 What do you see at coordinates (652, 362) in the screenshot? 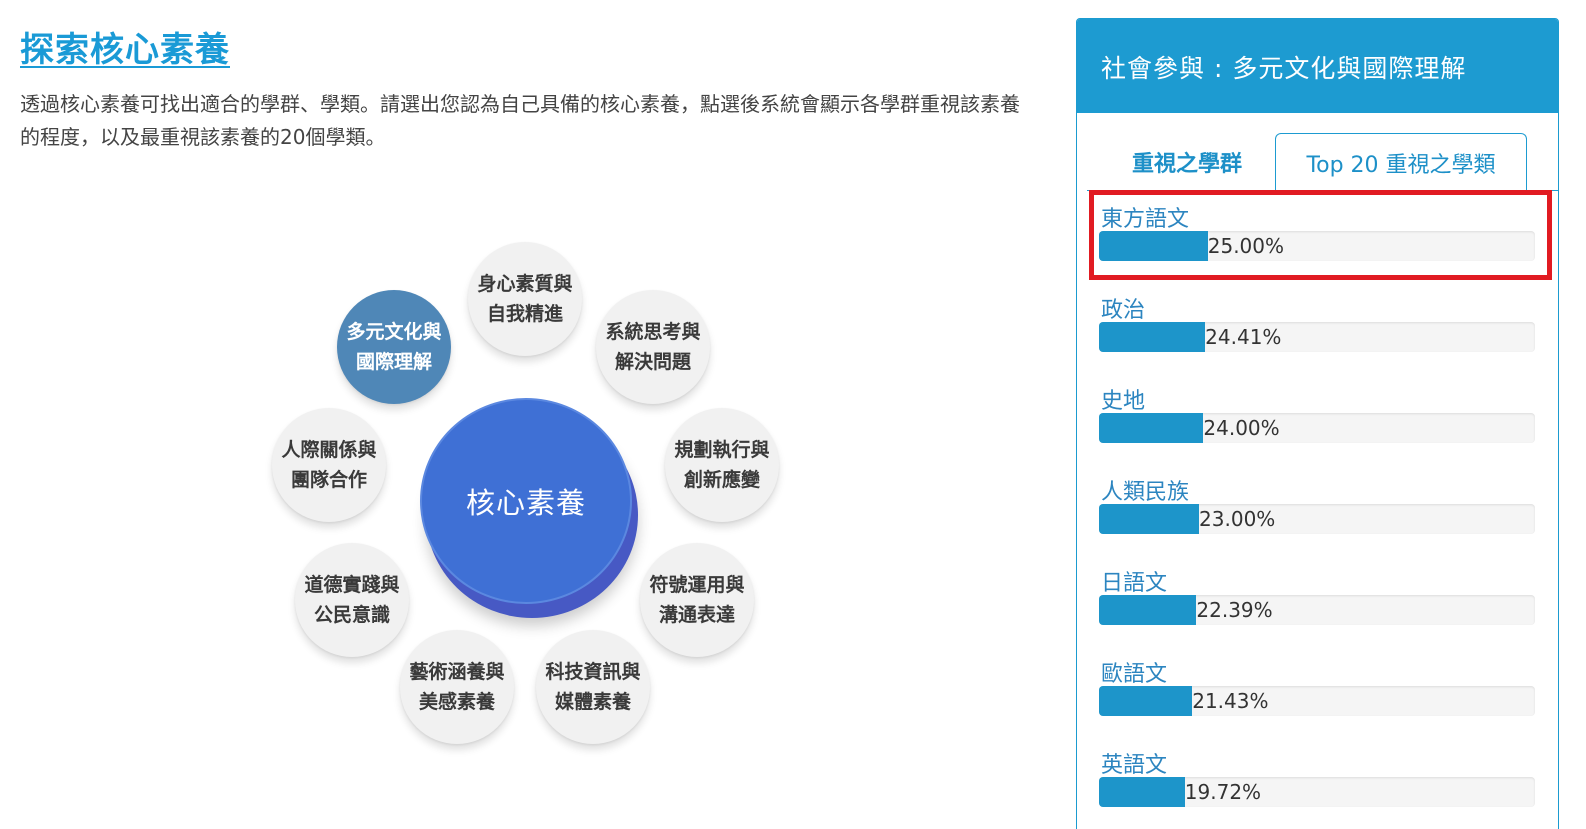
I see `node-label-line2: 解決問題` at bounding box center [652, 362].